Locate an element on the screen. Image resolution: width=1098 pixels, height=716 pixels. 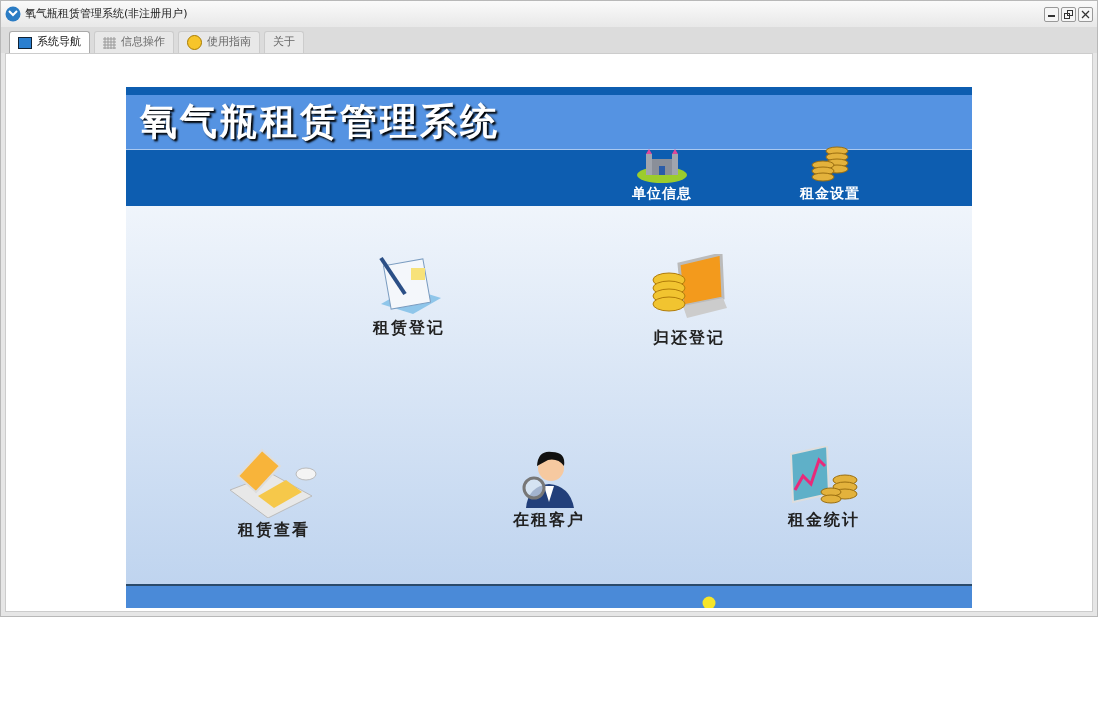
banner-title: 氧气瓶租赁管理系统 is located at coordinates (320, 122).